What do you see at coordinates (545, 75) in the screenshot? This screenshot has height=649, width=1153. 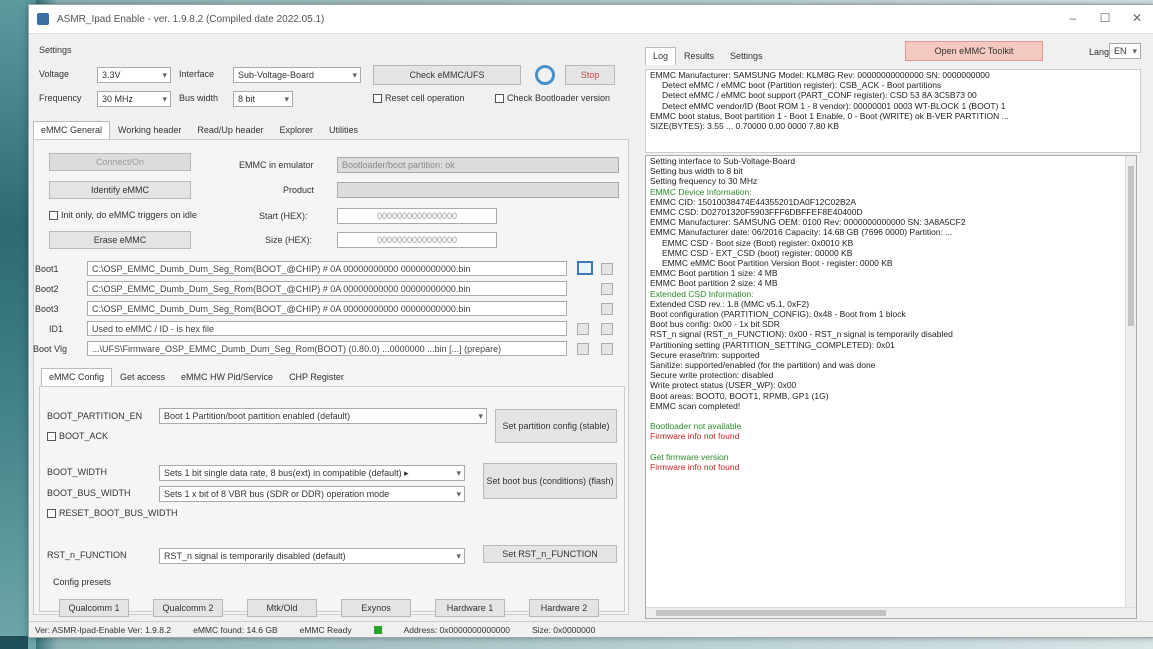 I see `refresh-icon` at bounding box center [545, 75].